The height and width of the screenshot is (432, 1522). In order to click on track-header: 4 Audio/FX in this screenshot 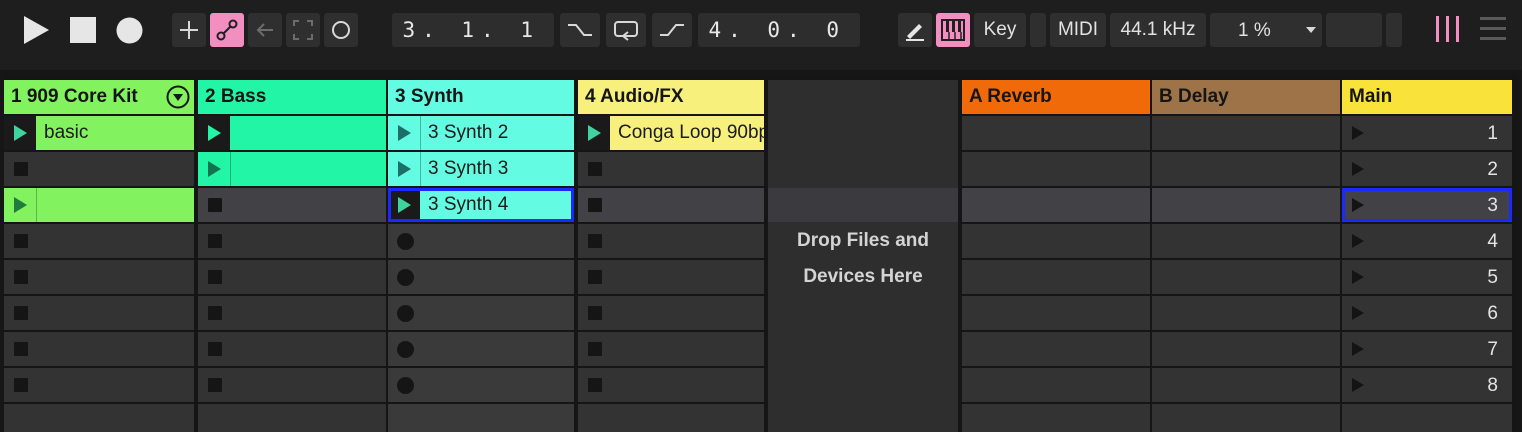, I will do `click(671, 97)`.